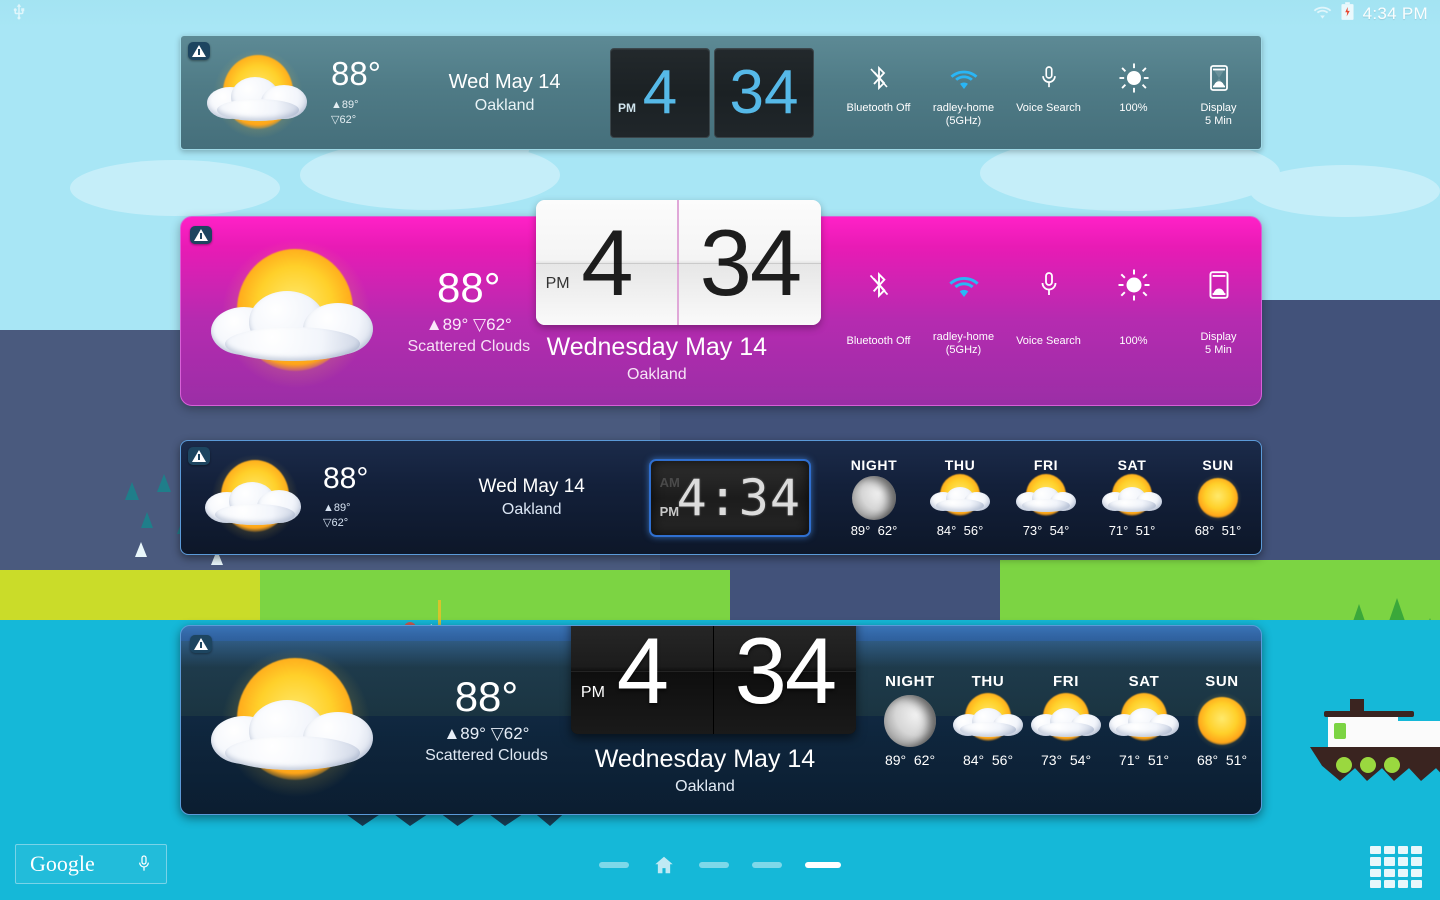 The width and height of the screenshot is (1440, 900). Describe the element at coordinates (469, 346) in the screenshot. I see `condition-label: Scattered Clouds` at that location.